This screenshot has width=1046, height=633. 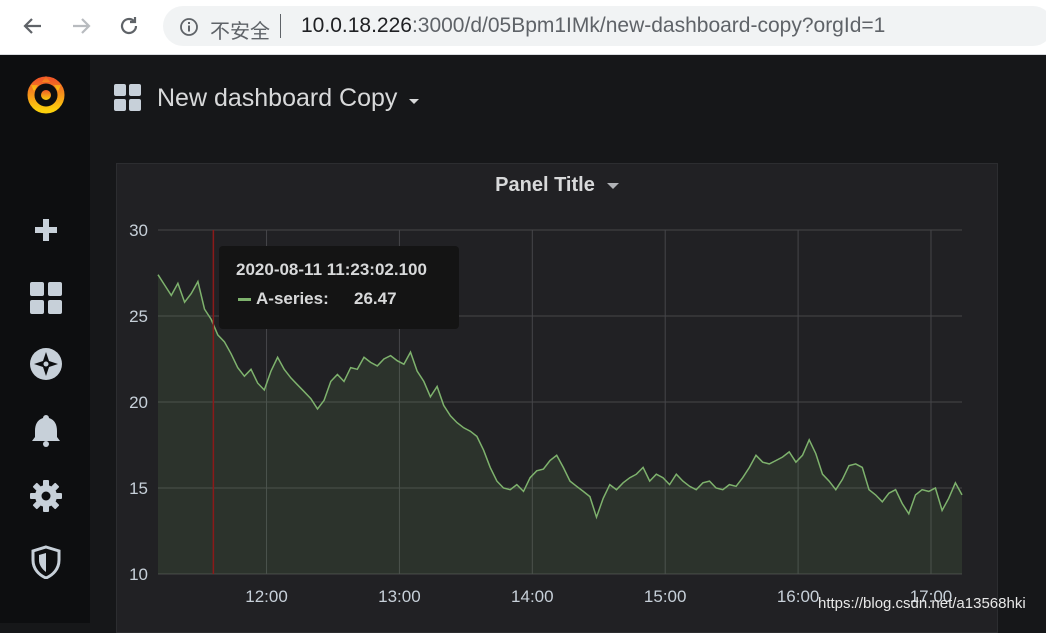 What do you see at coordinates (138, 316) in the screenshot?
I see `y-tick-label: 25` at bounding box center [138, 316].